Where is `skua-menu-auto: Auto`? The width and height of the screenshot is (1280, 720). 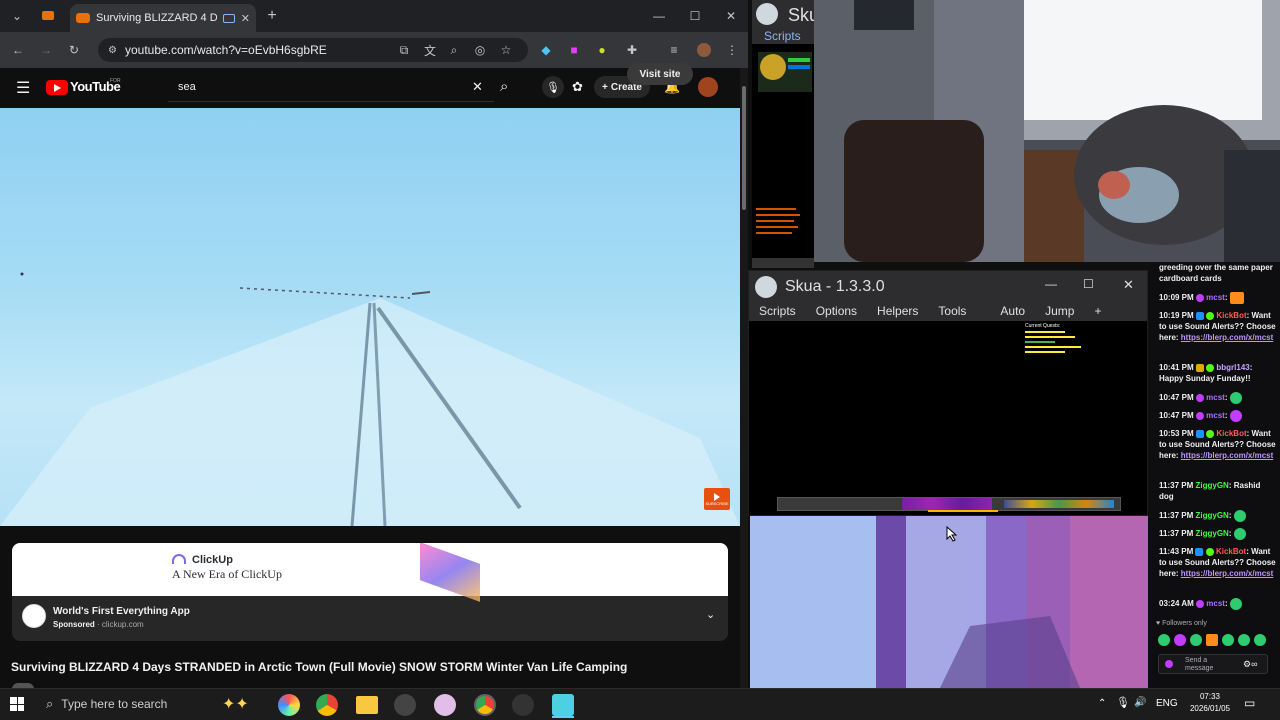 skua-menu-auto: Auto is located at coordinates (1012, 311).